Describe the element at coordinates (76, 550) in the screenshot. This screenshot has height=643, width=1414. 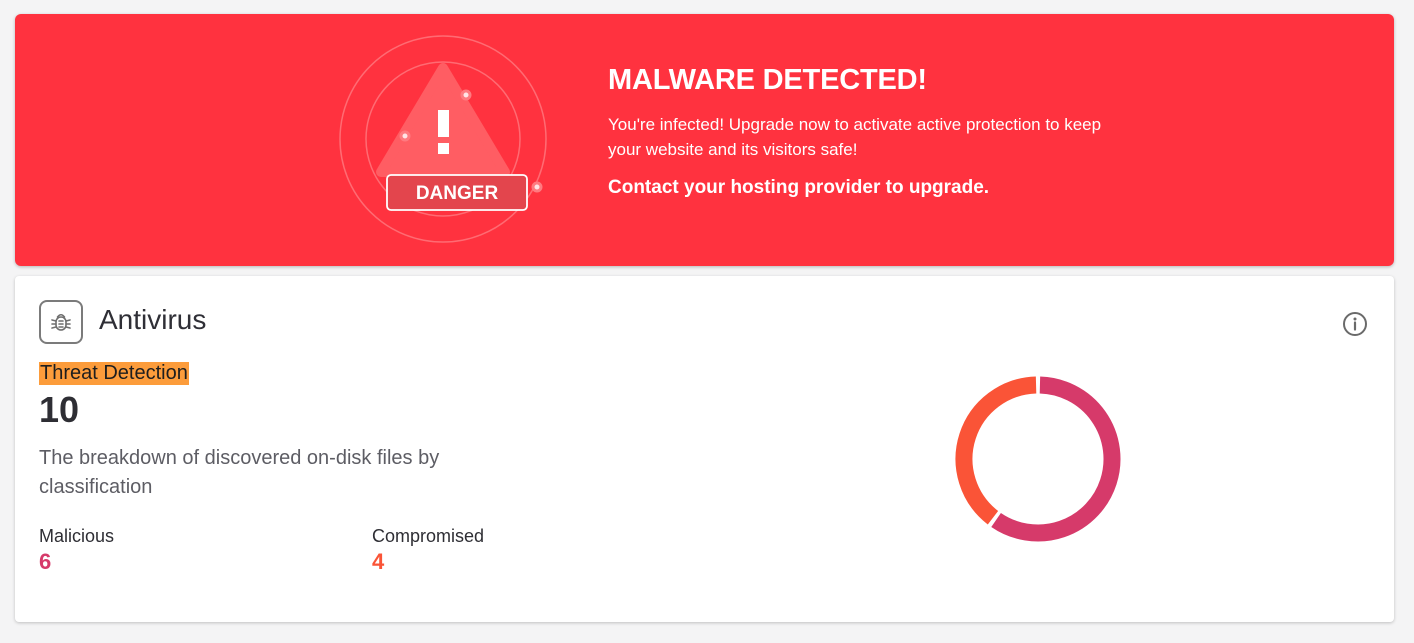
I see `stat-malicious: Malicious 6` at that location.